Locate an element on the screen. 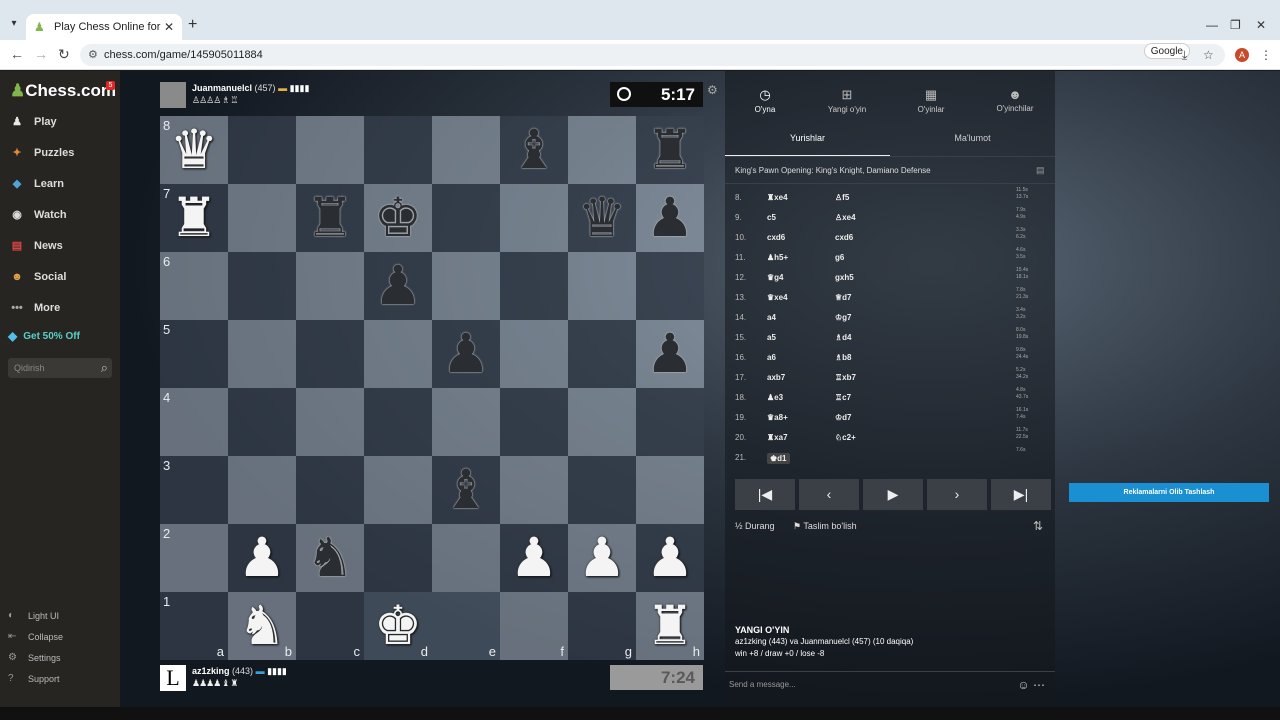 This screenshot has height=720, width=1280. black-move: gxh5 is located at coordinates (844, 277).